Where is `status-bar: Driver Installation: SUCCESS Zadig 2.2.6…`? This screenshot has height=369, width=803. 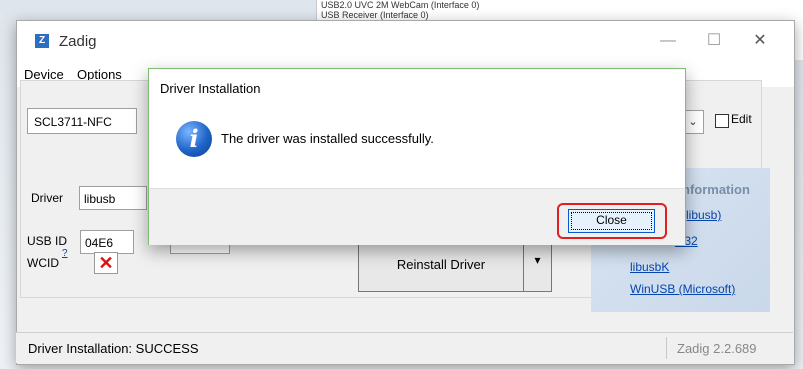 status-bar: Driver Installation: SUCCESS Zadig 2.2.6… is located at coordinates (404, 347).